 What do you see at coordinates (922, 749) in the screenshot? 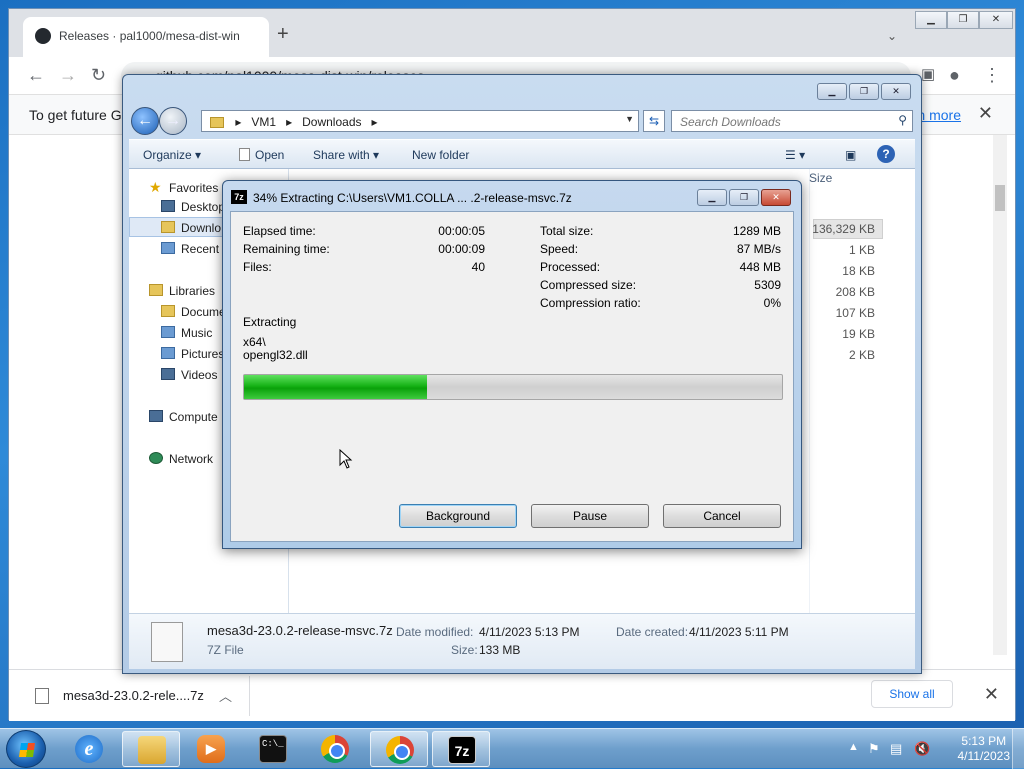
I see `volume-muted-icon: 🔇` at bounding box center [922, 749].